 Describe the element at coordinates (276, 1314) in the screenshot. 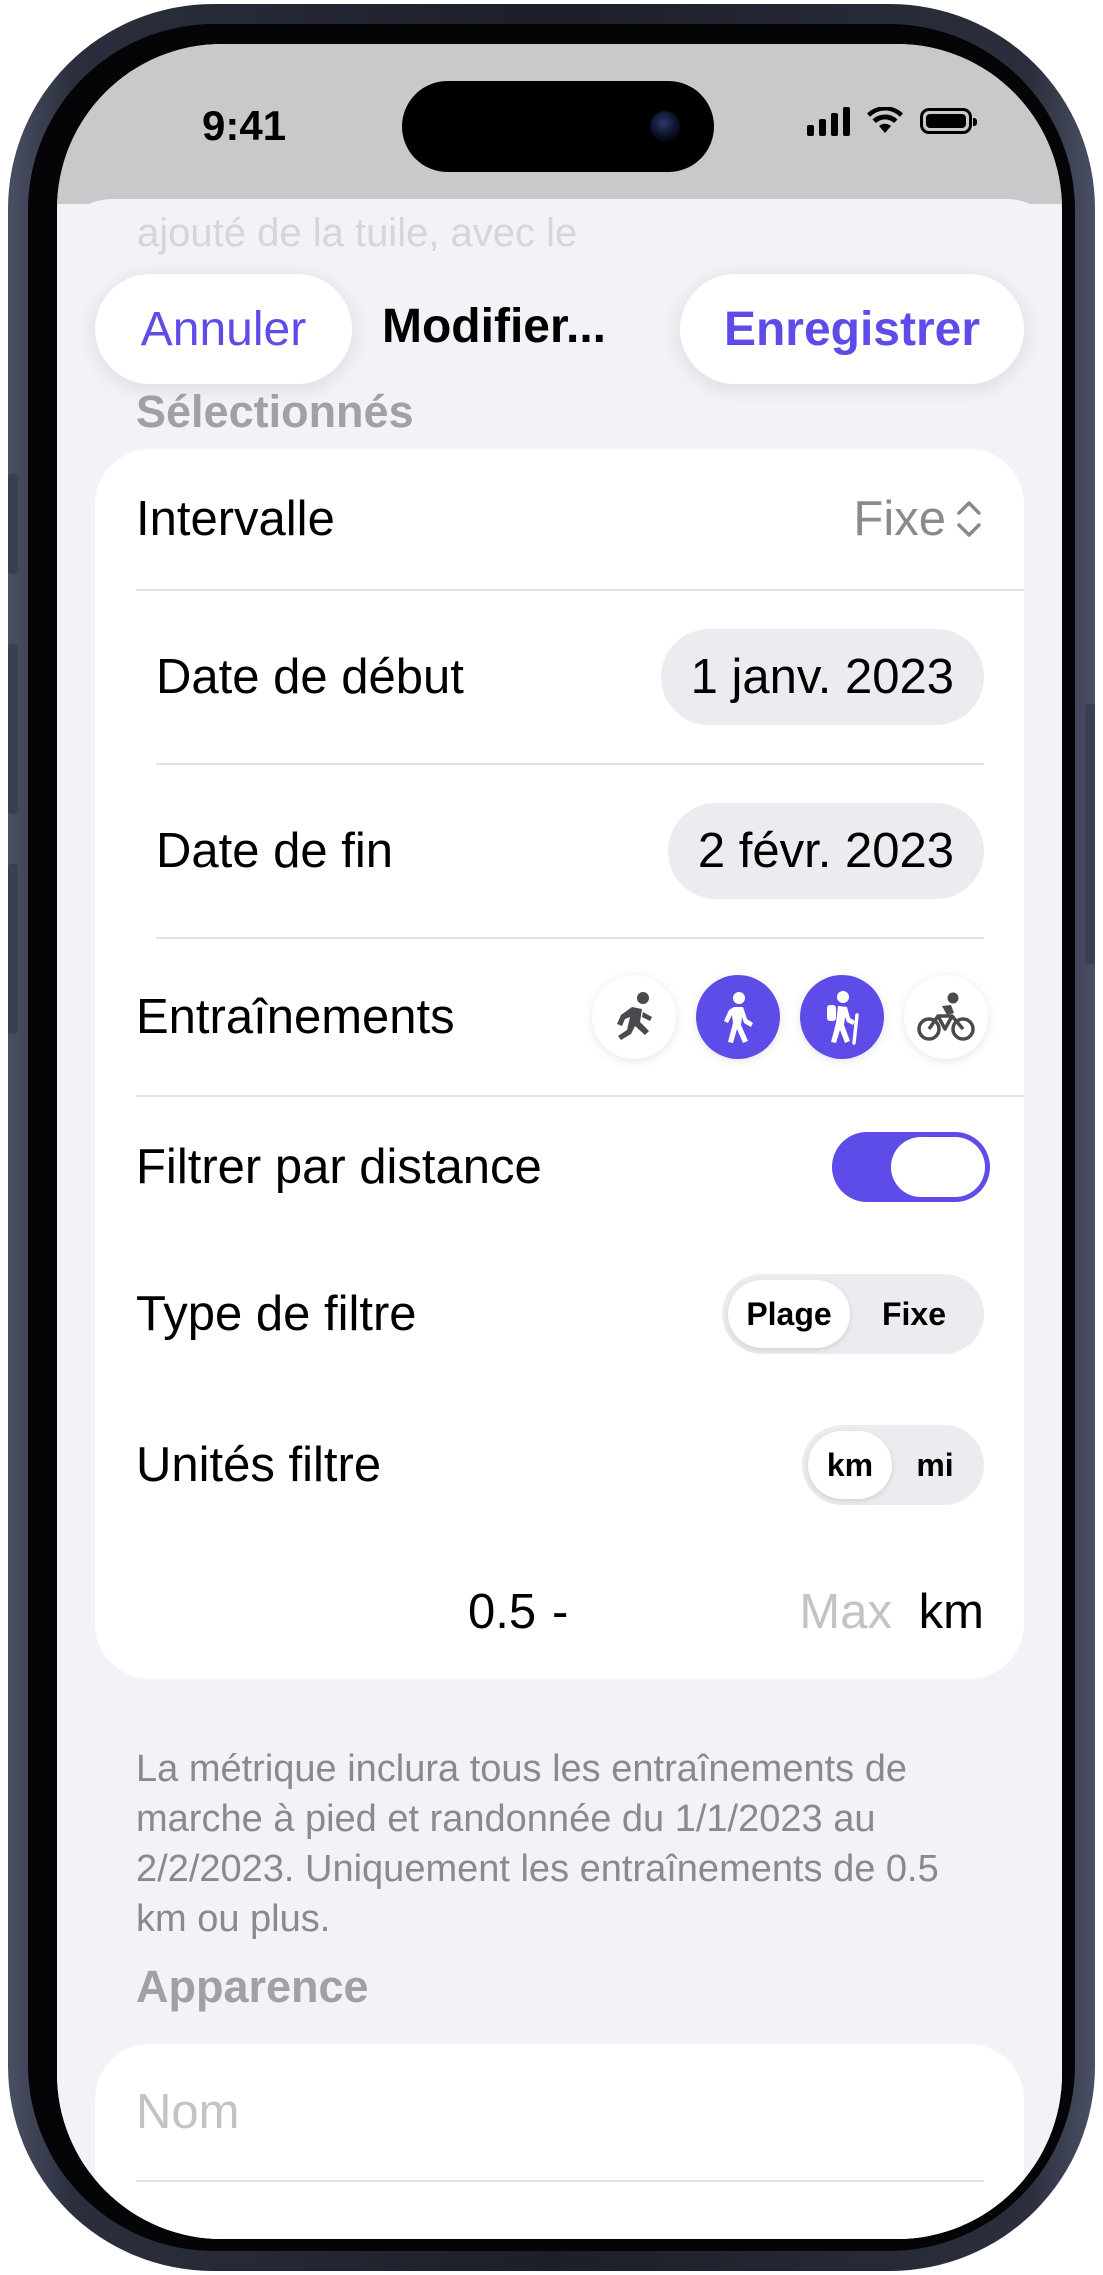

I see `filter-type-label: Type de filtre` at that location.